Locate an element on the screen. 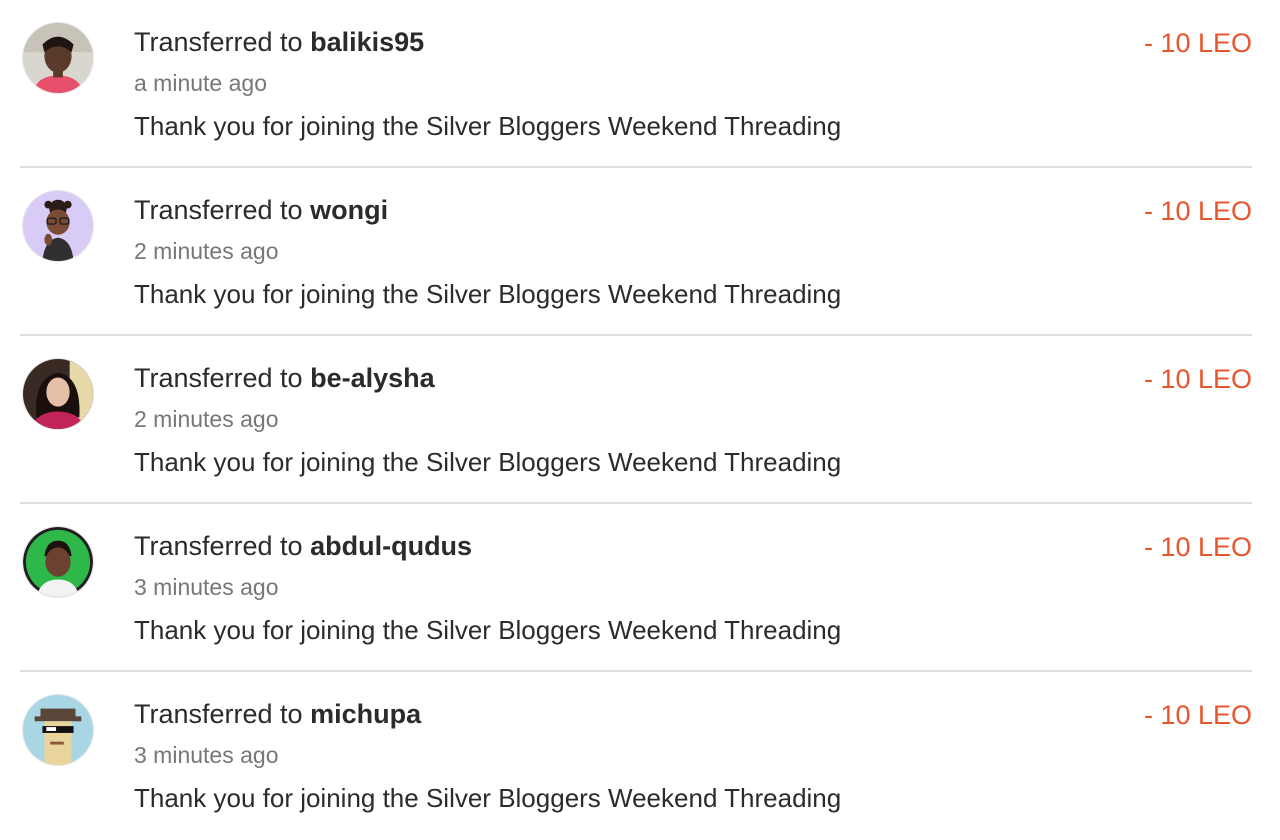  recipient-username: be-alysha is located at coordinates (372, 378).